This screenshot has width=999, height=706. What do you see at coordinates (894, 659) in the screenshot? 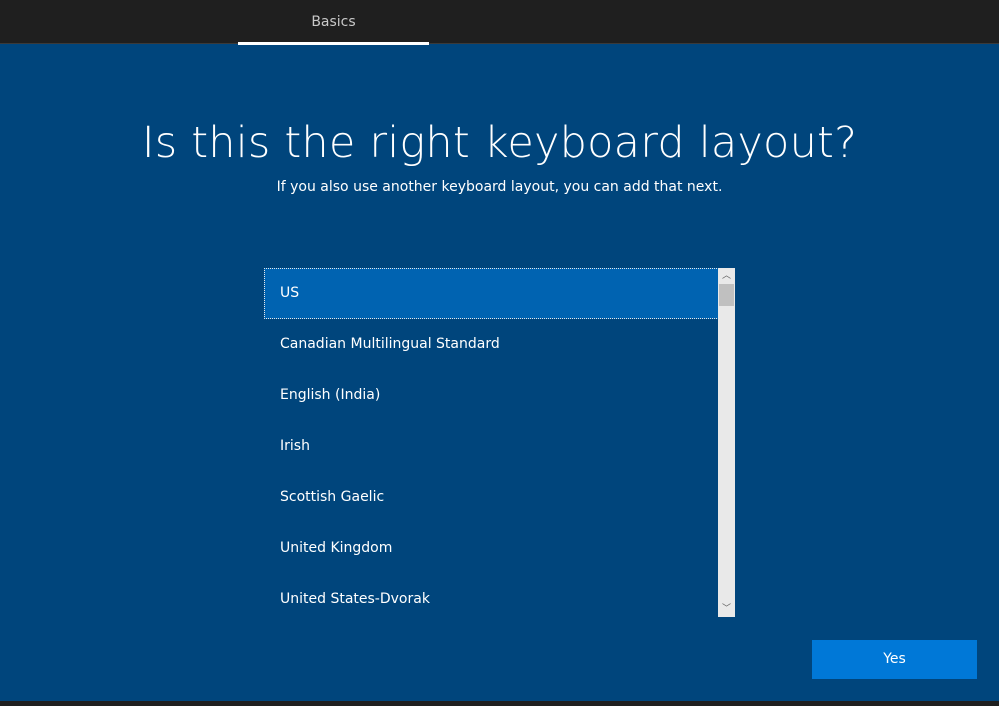
I see `yes-button: Yes` at bounding box center [894, 659].